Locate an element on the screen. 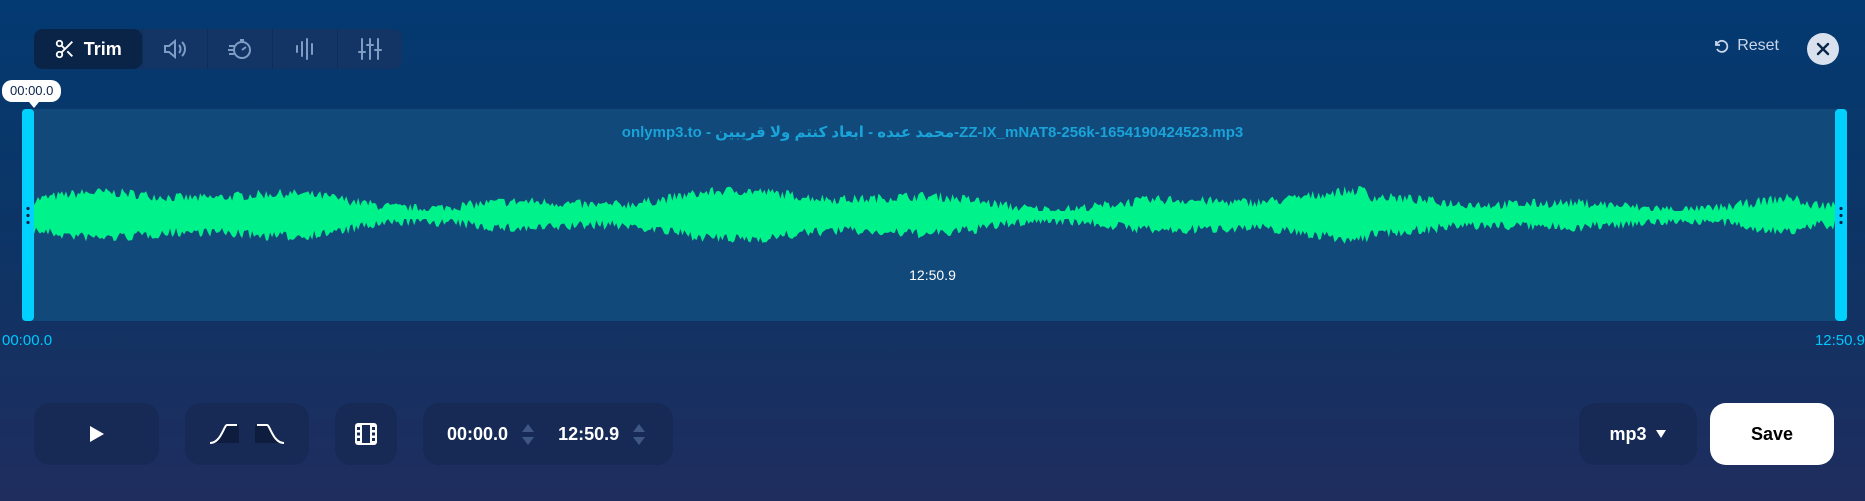 The height and width of the screenshot is (501, 1865). tab-speed is located at coordinates (239, 49).